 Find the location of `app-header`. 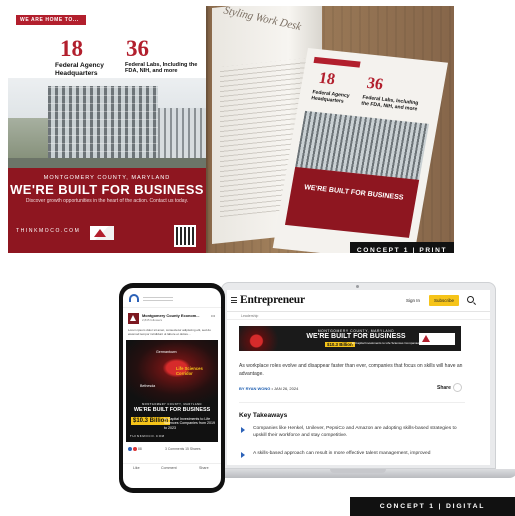

app-header is located at coordinates (172, 298).